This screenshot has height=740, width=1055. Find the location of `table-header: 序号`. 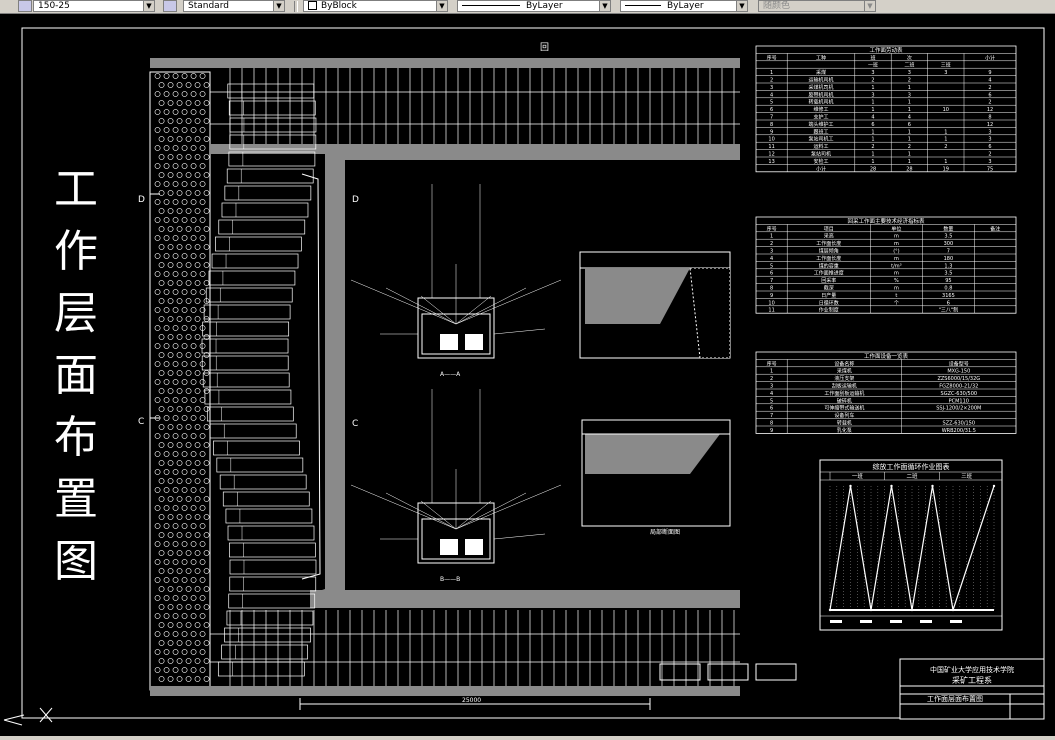

table-header: 序号 is located at coordinates (772, 228).